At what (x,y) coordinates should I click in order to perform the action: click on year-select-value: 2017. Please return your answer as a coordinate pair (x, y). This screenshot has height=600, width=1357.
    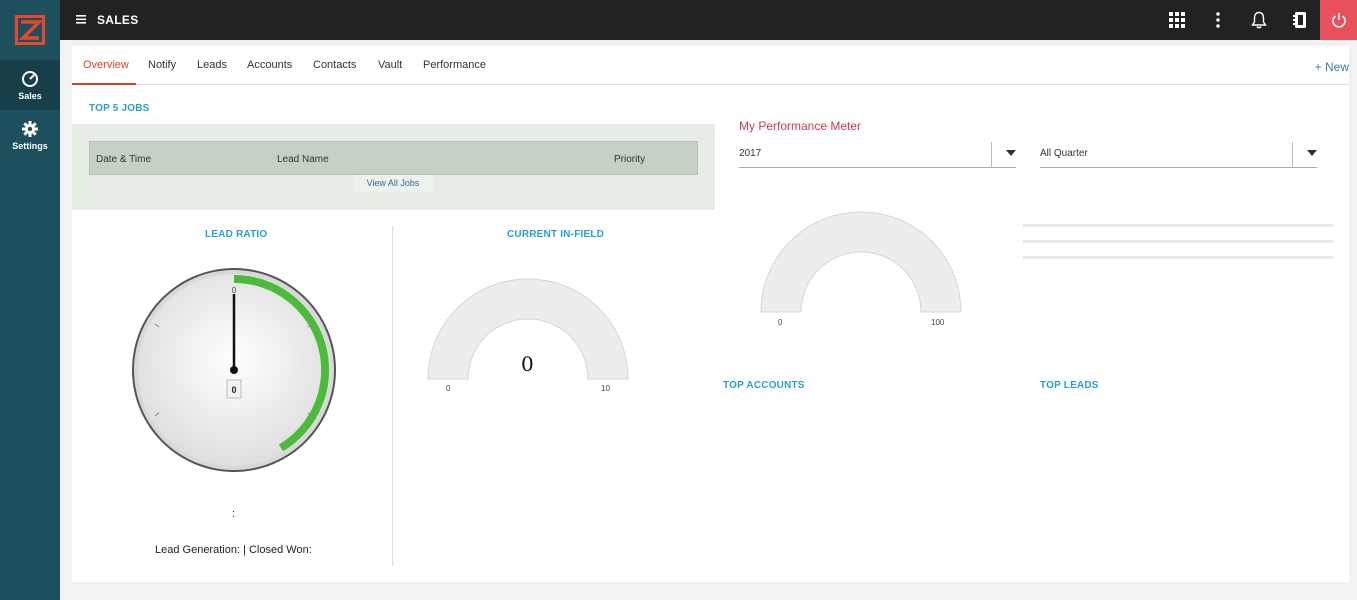
    Looking at the image, I should click on (750, 153).